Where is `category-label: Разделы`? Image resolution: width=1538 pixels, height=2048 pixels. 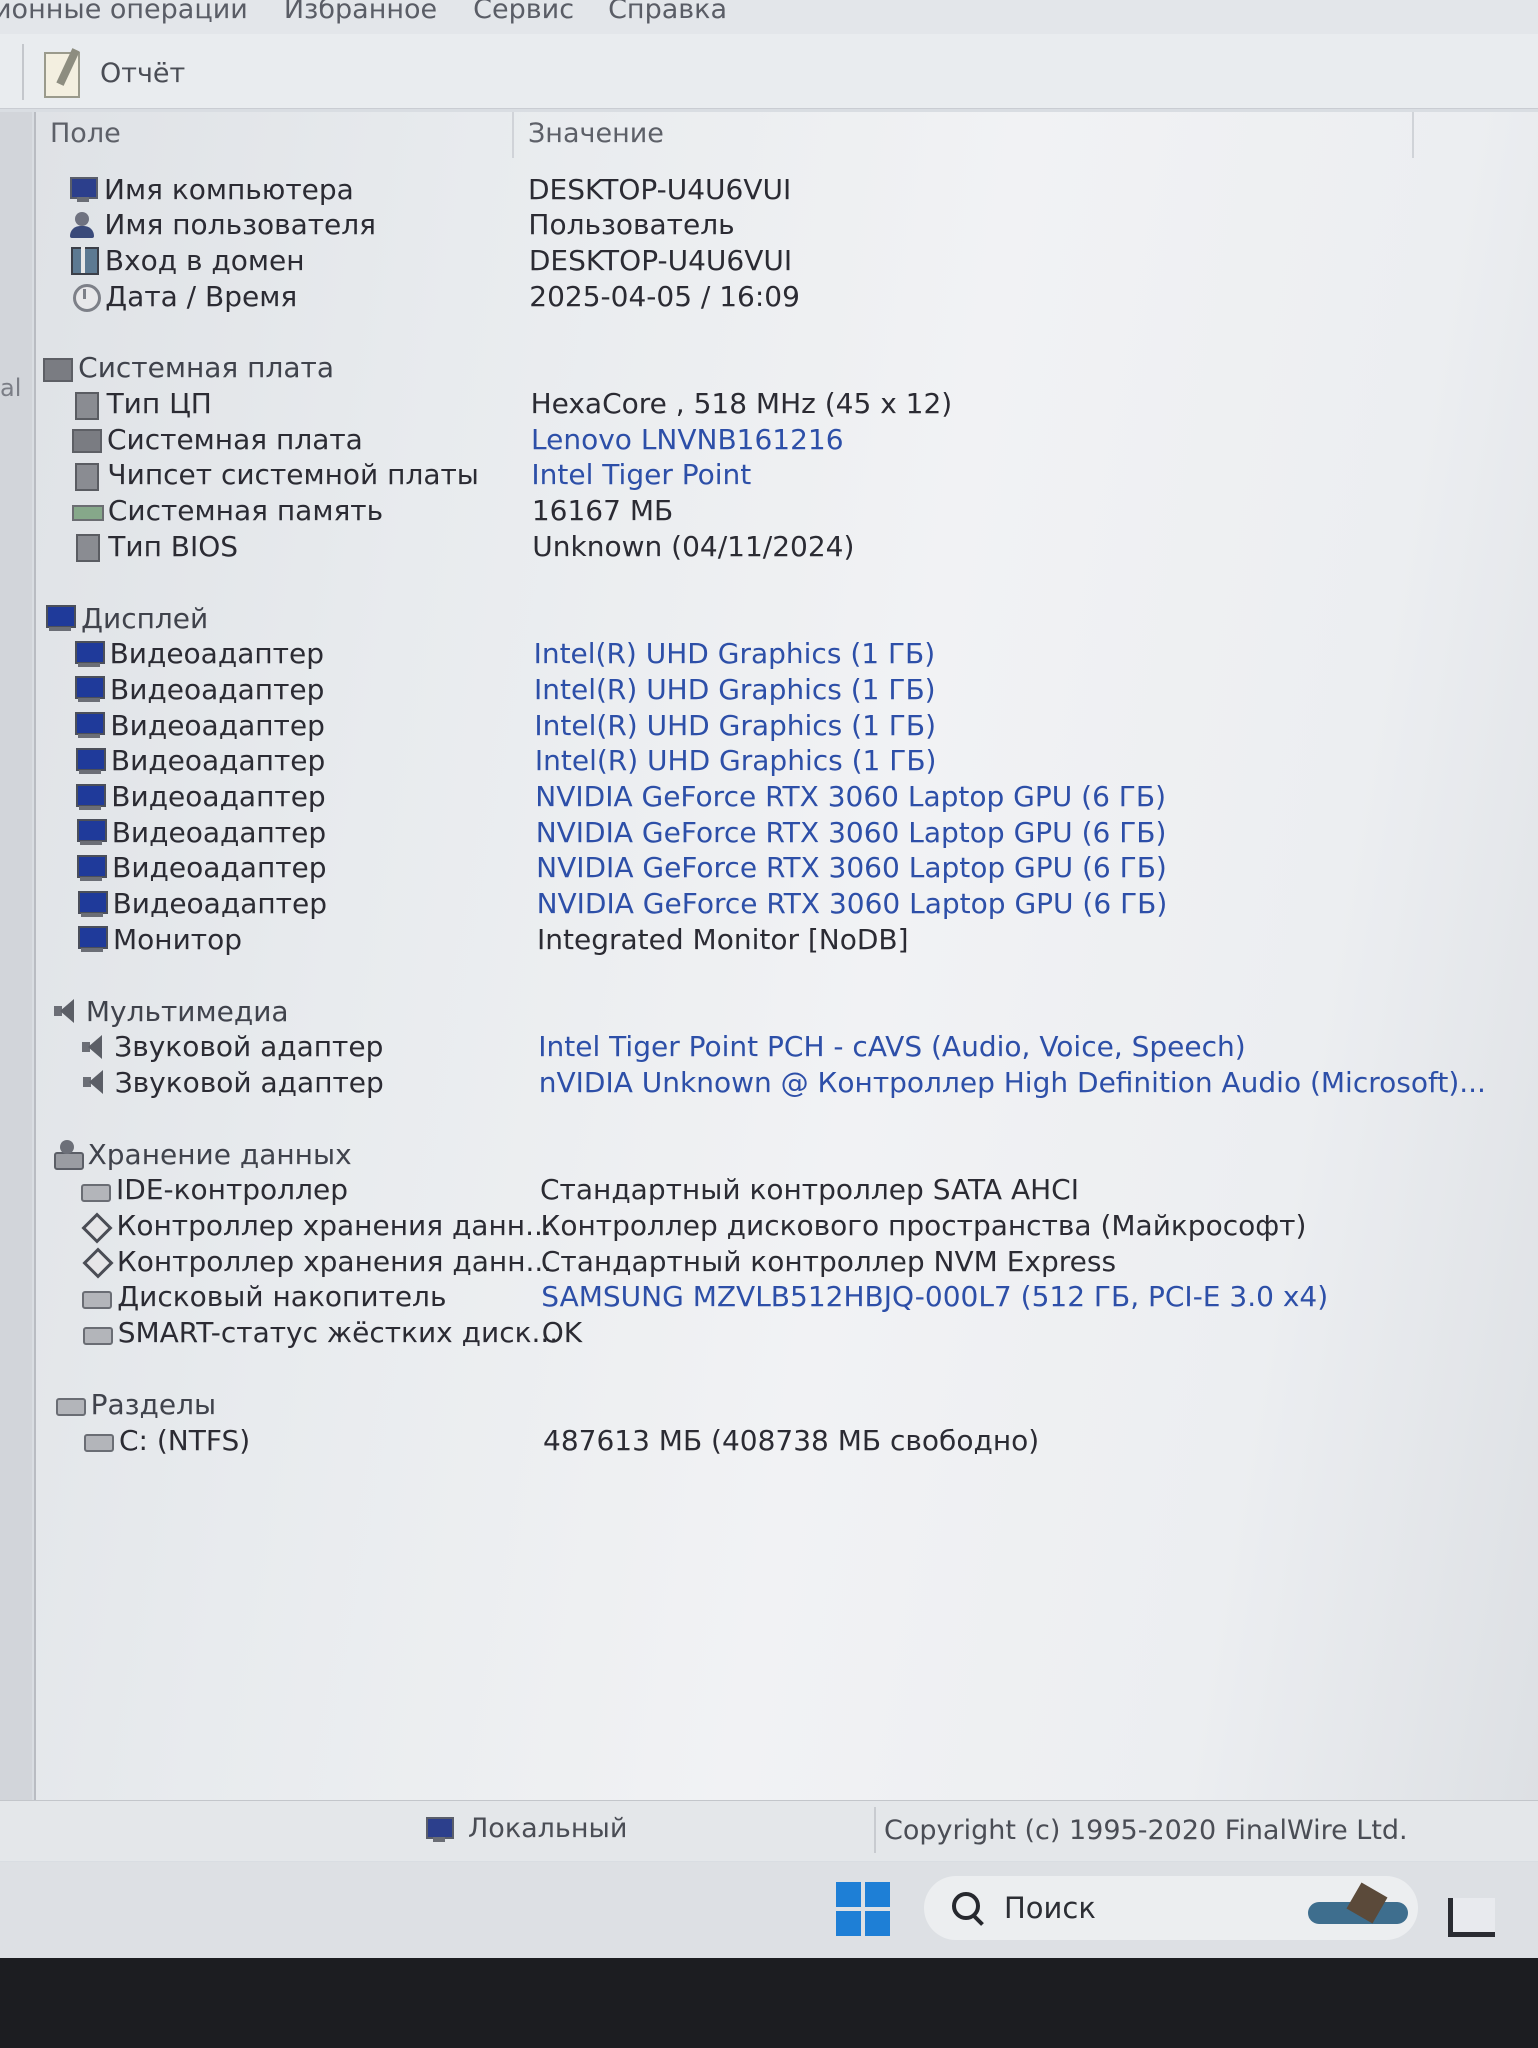 category-label: Разделы is located at coordinates (153, 1404).